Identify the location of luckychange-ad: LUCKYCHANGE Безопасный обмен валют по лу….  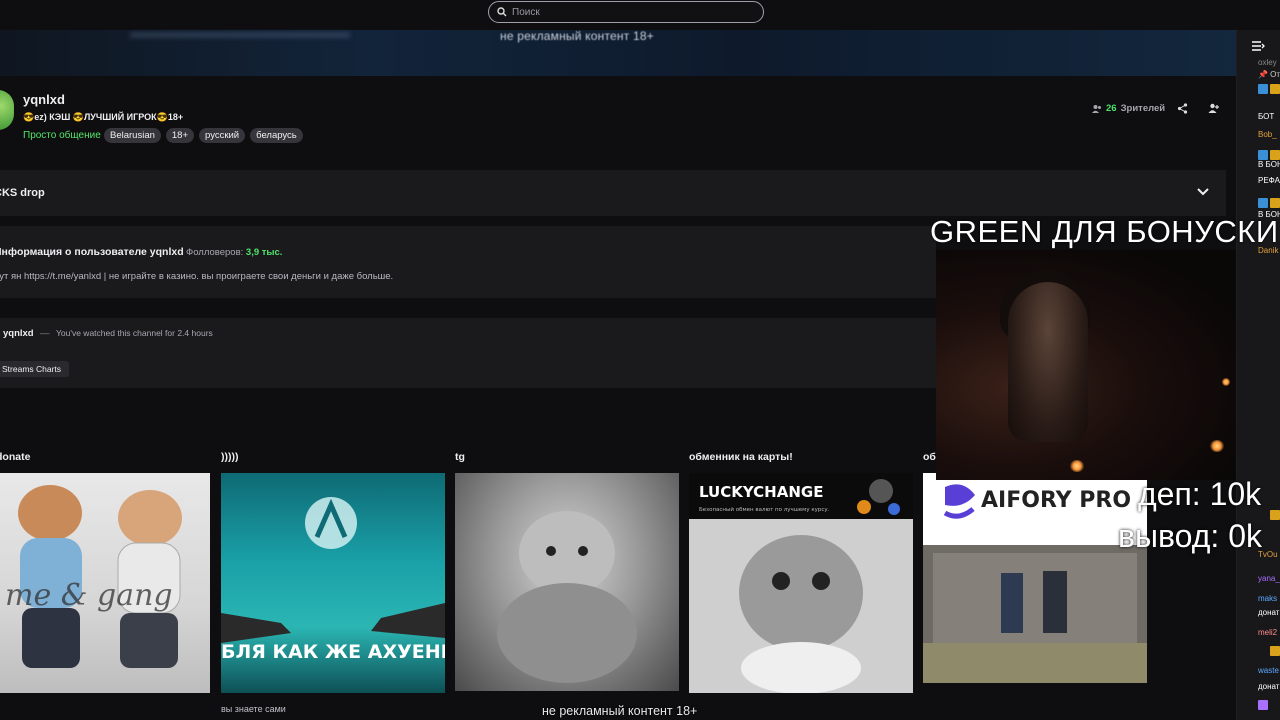
(801, 583).